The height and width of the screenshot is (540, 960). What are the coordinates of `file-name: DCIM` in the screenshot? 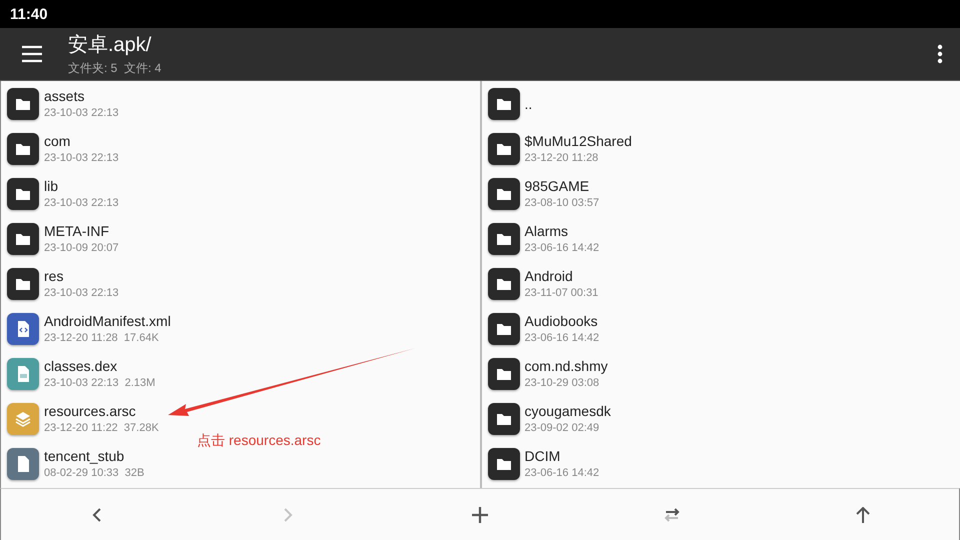 It's located at (543, 456).